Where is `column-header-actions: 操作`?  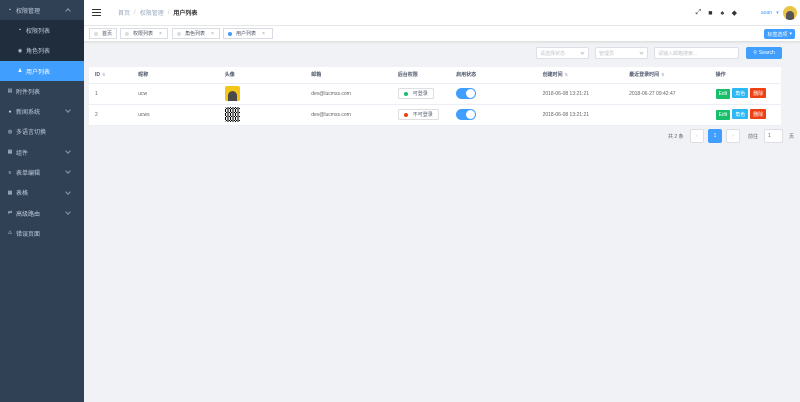
column-header-actions: 操作 is located at coordinates (745, 75).